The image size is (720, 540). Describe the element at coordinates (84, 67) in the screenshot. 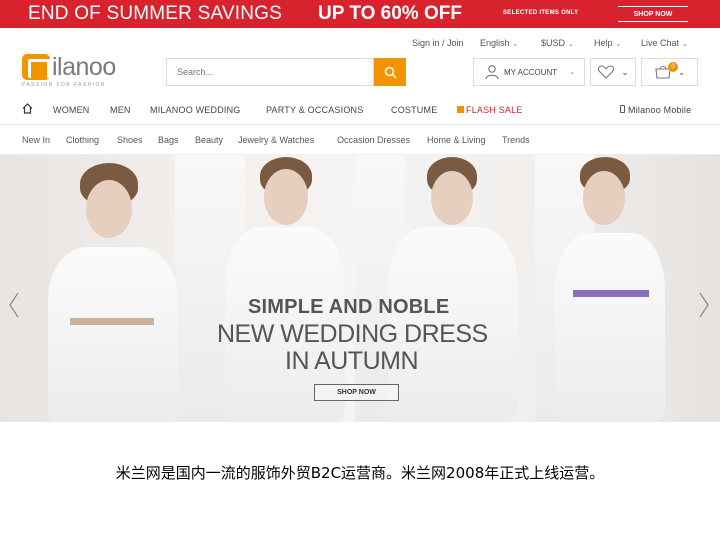

I see `logo-wordmark: ilanoo` at that location.